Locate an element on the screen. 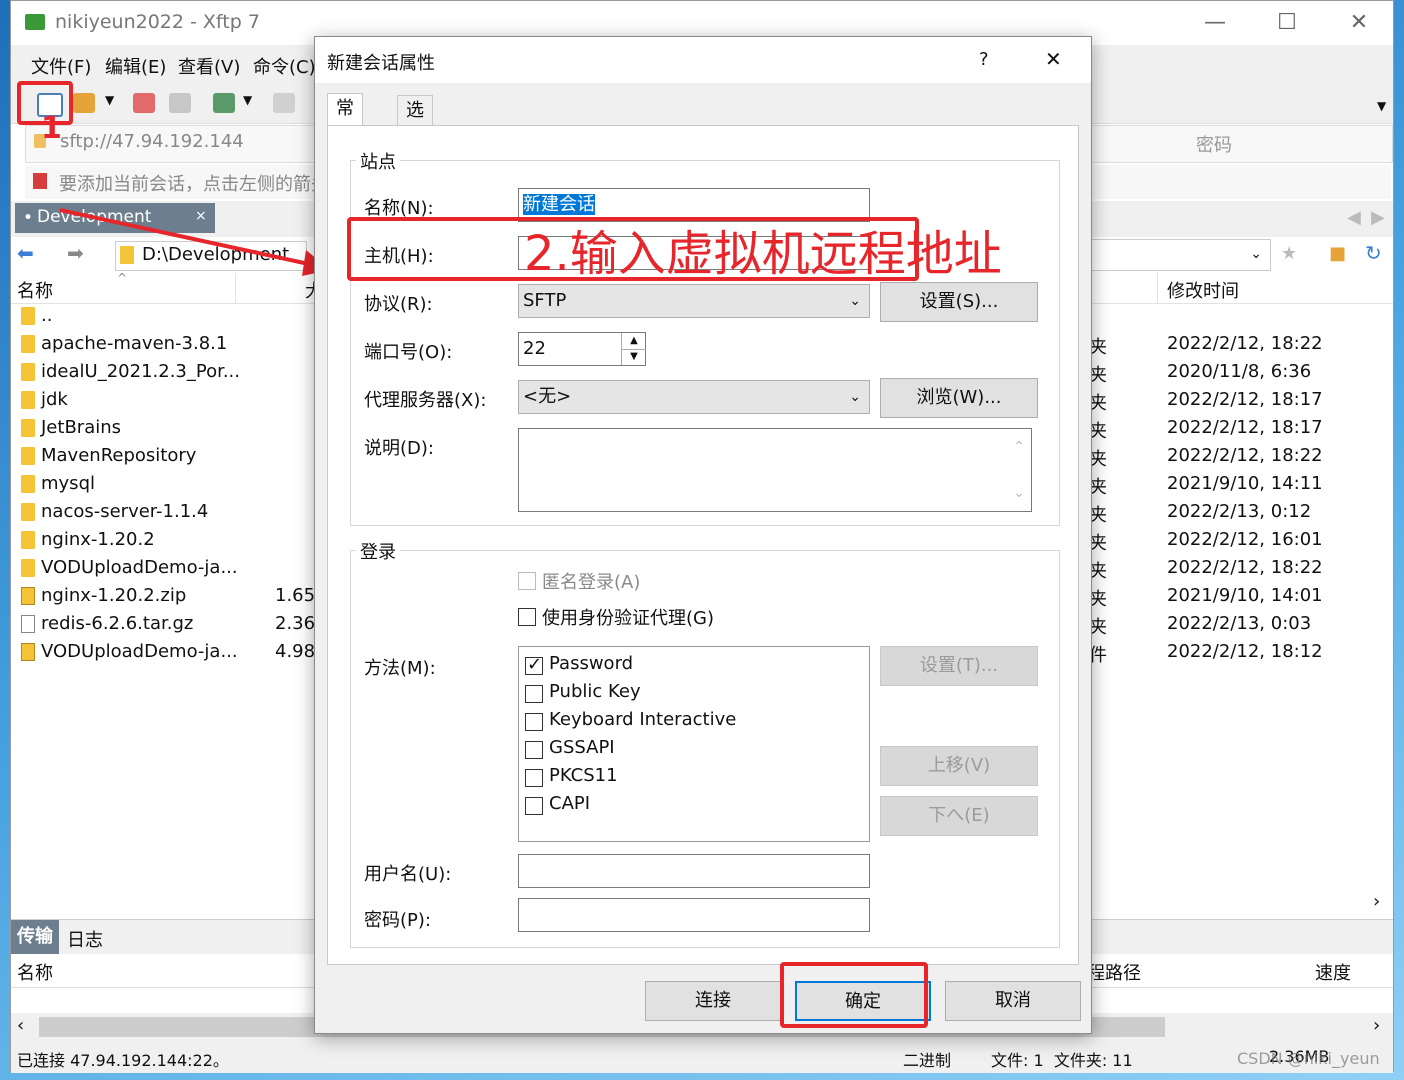  method-item: PKCS11 is located at coordinates (690, 778).